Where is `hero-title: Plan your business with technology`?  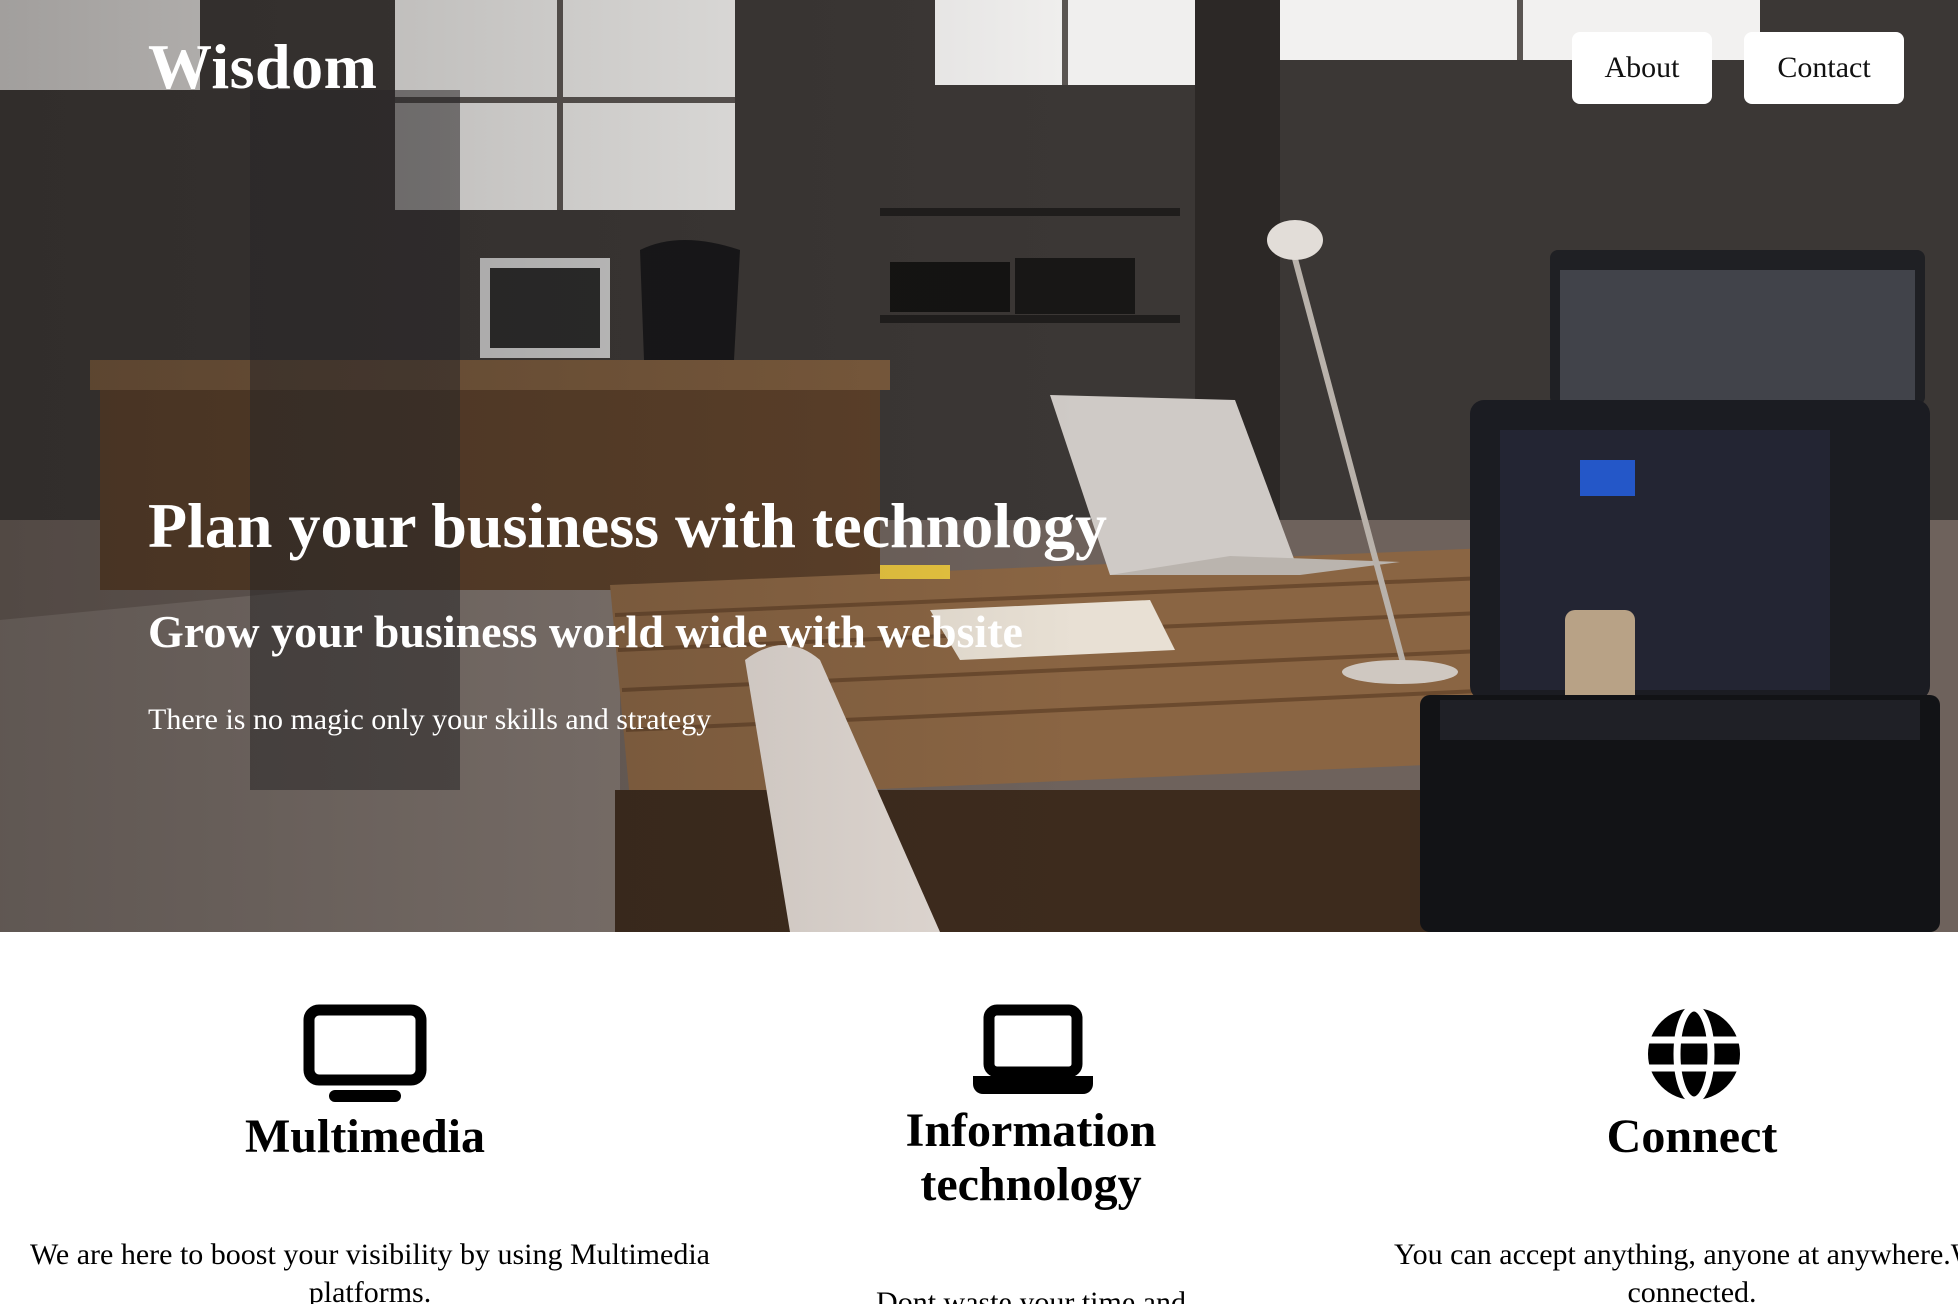 hero-title: Plan your business with technology is located at coordinates (627, 525).